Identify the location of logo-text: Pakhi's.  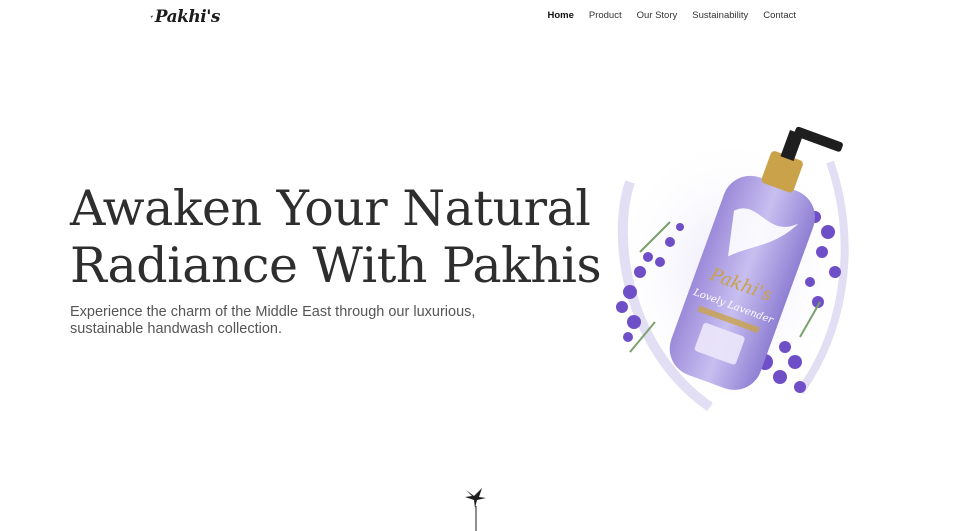
(187, 17).